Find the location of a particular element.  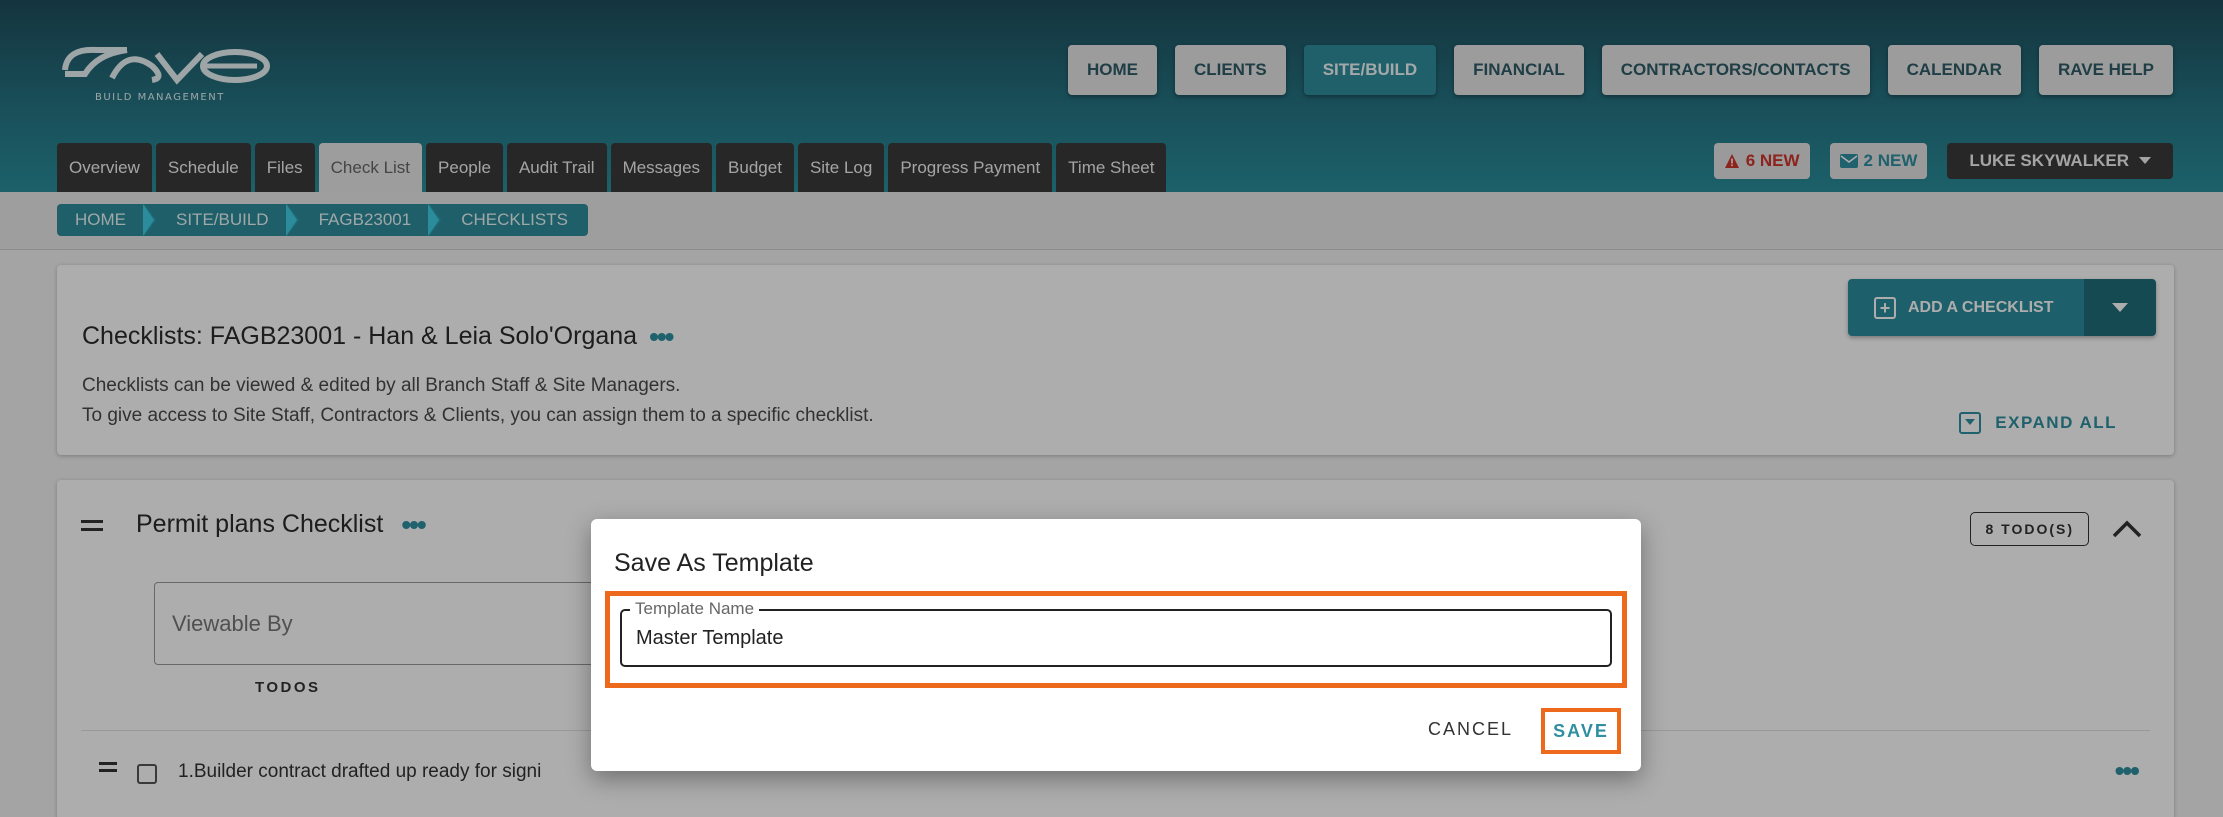

save-button-highlight: SAVE is located at coordinates (1581, 731).